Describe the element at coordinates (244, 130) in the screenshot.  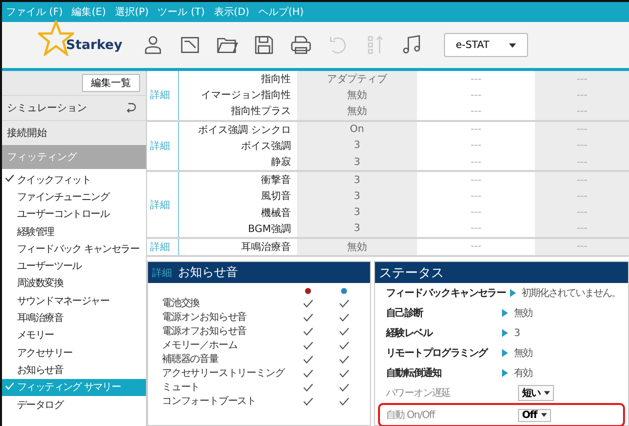
I see `setting-label: ボイス強調 シンクロ` at that location.